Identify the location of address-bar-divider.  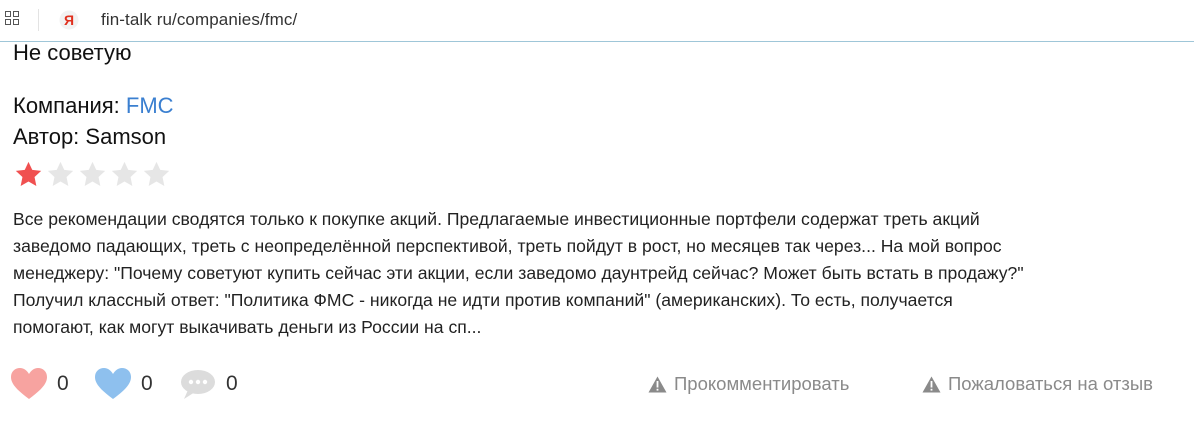
(38, 20).